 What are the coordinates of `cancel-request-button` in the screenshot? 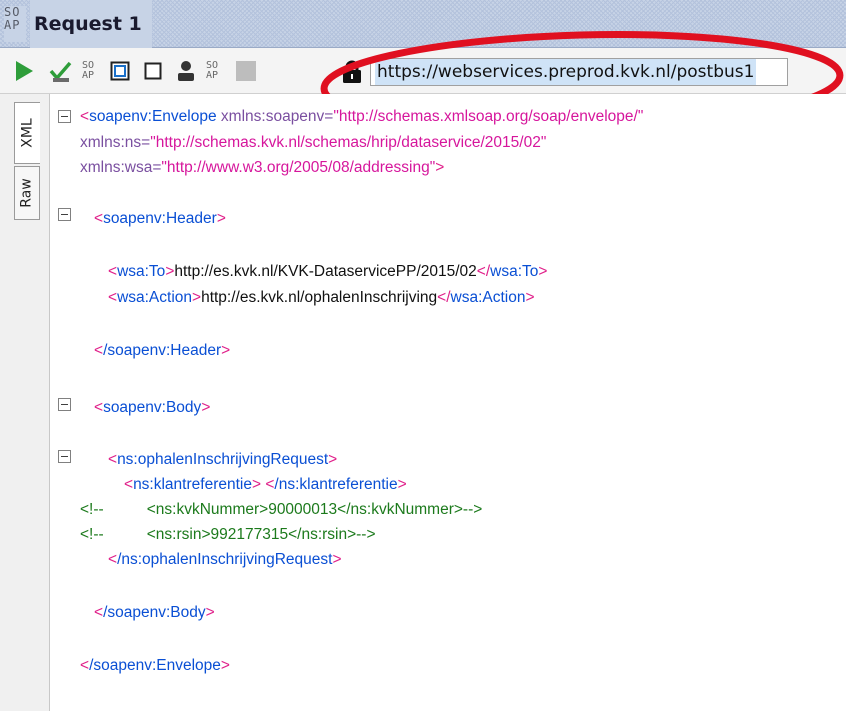 It's located at (246, 71).